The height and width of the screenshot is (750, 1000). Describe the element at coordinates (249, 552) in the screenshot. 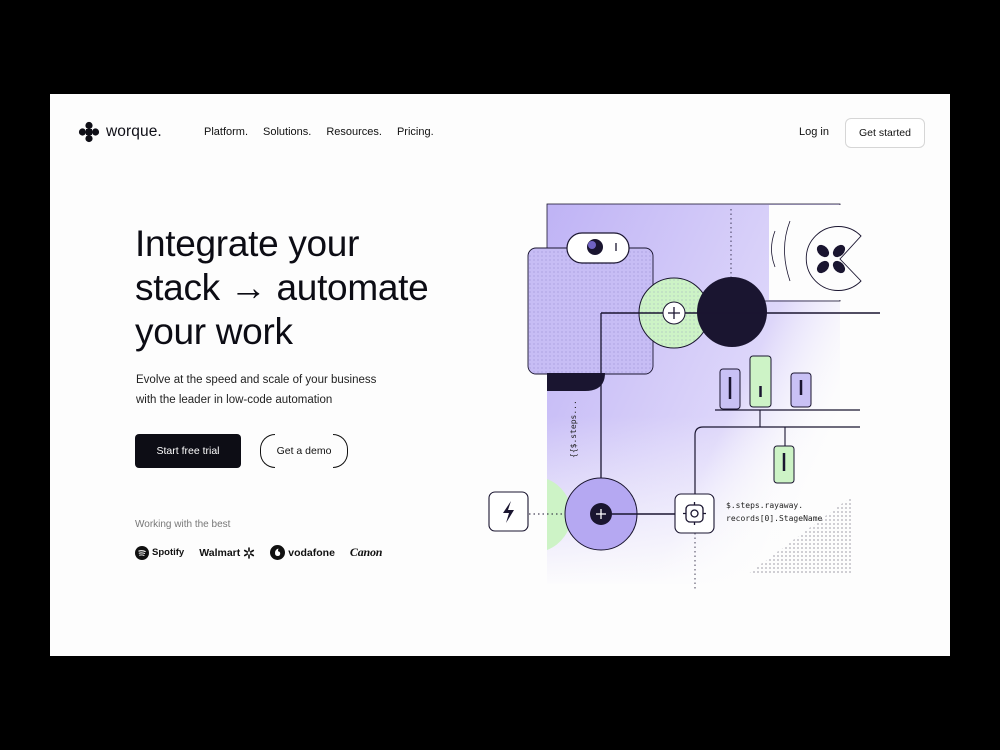

I see `spark-icon` at that location.